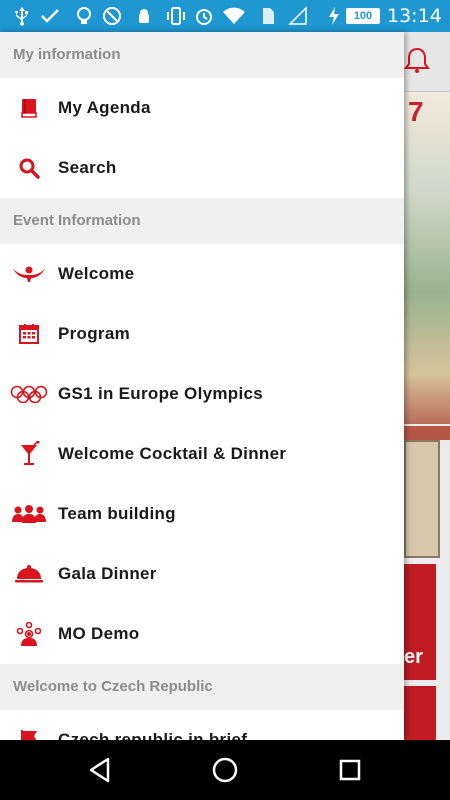  I want to click on menu-item-czech-republic-in-brief: Czech republic in brief, so click(202, 725).